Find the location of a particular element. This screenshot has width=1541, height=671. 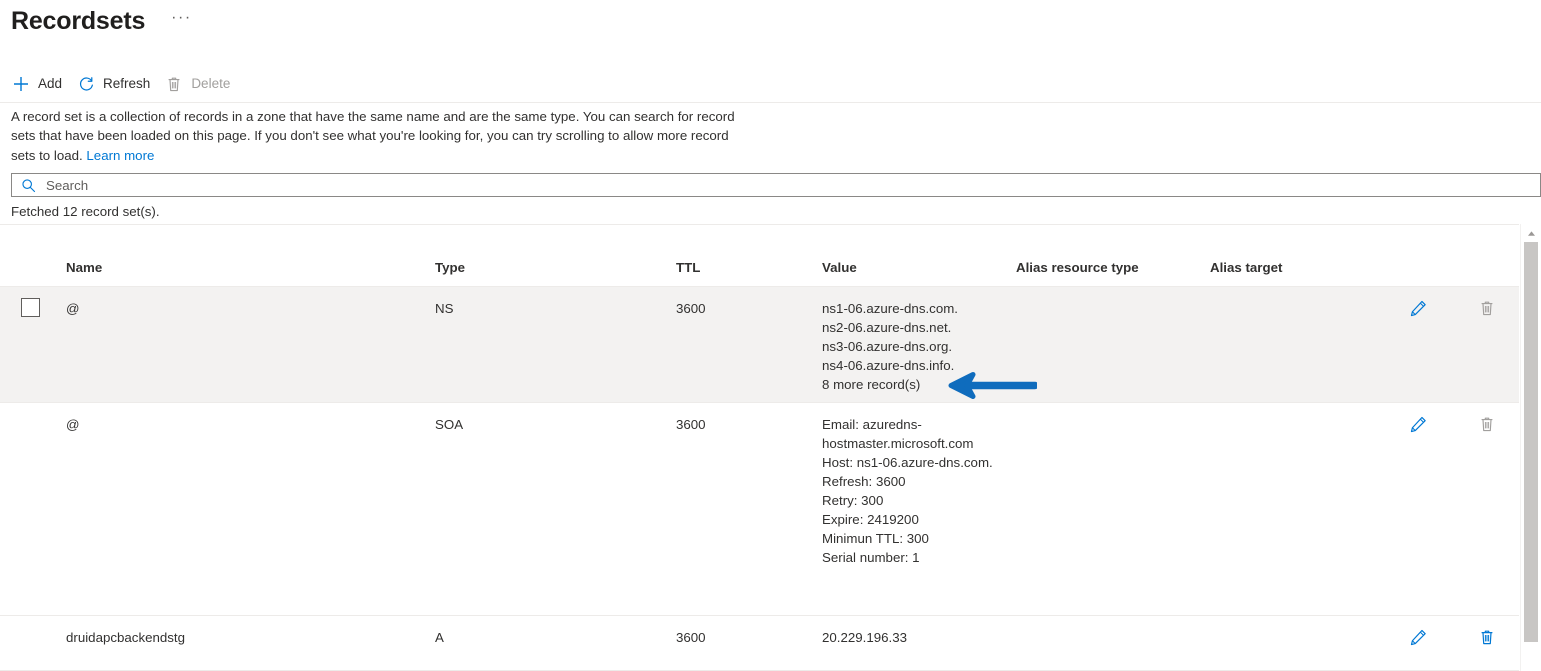

table-row: druidapcbackendstg A 3600 20.229.196.33 is located at coordinates (759, 643).